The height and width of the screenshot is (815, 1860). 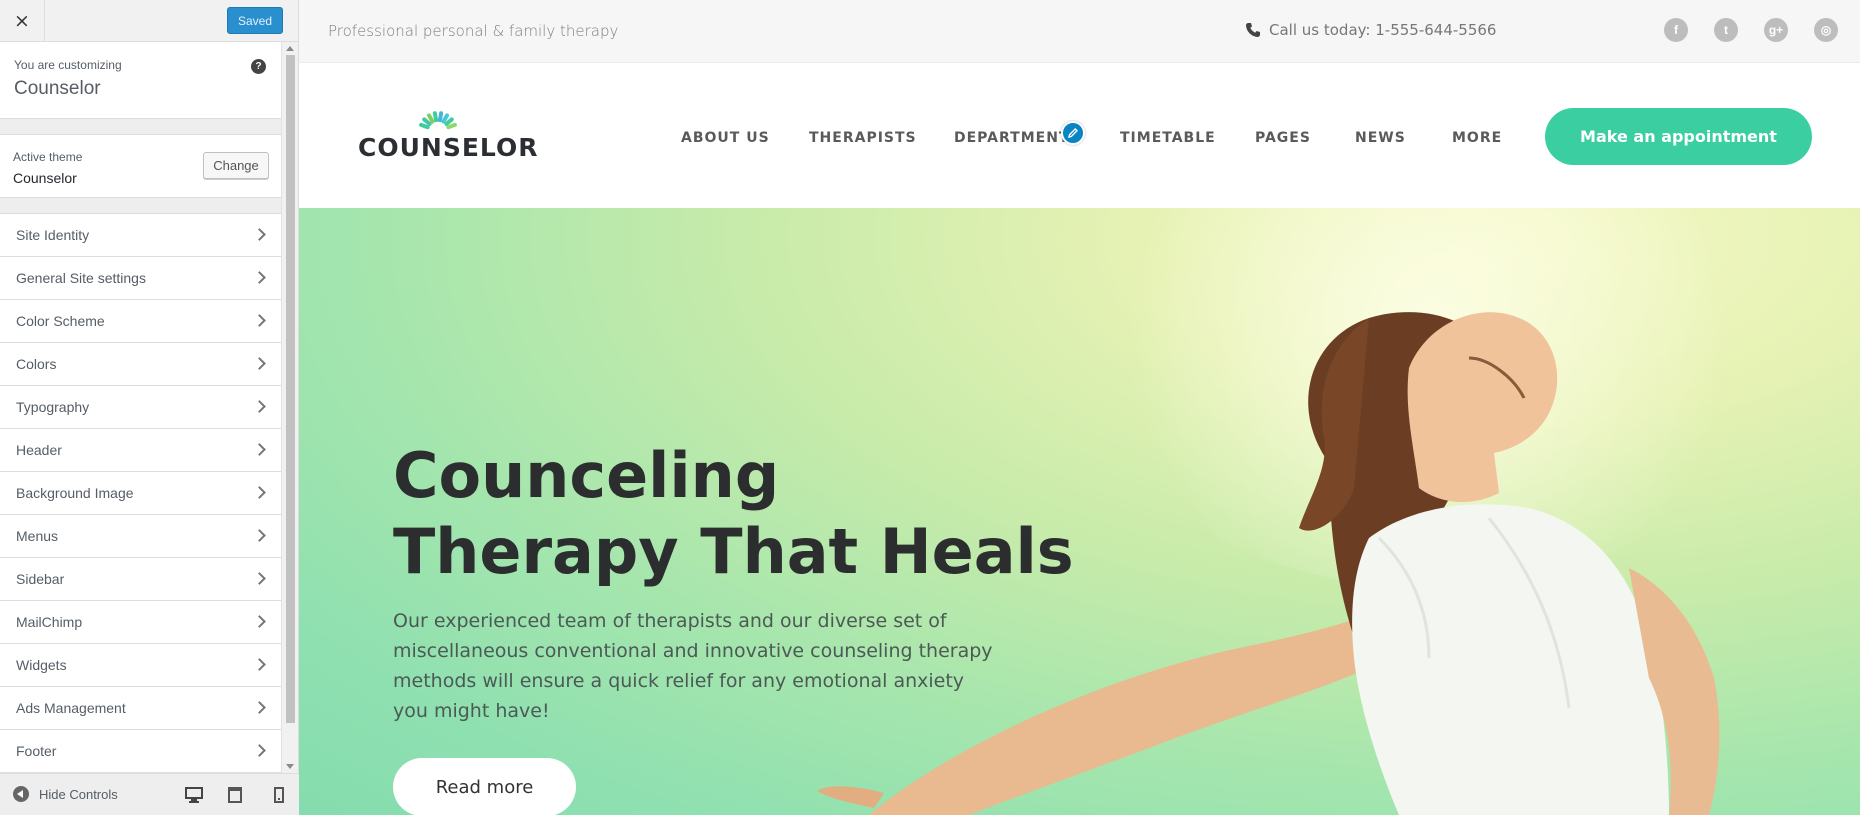 I want to click on site-logo: COUNSELOR, so click(x=447, y=135).